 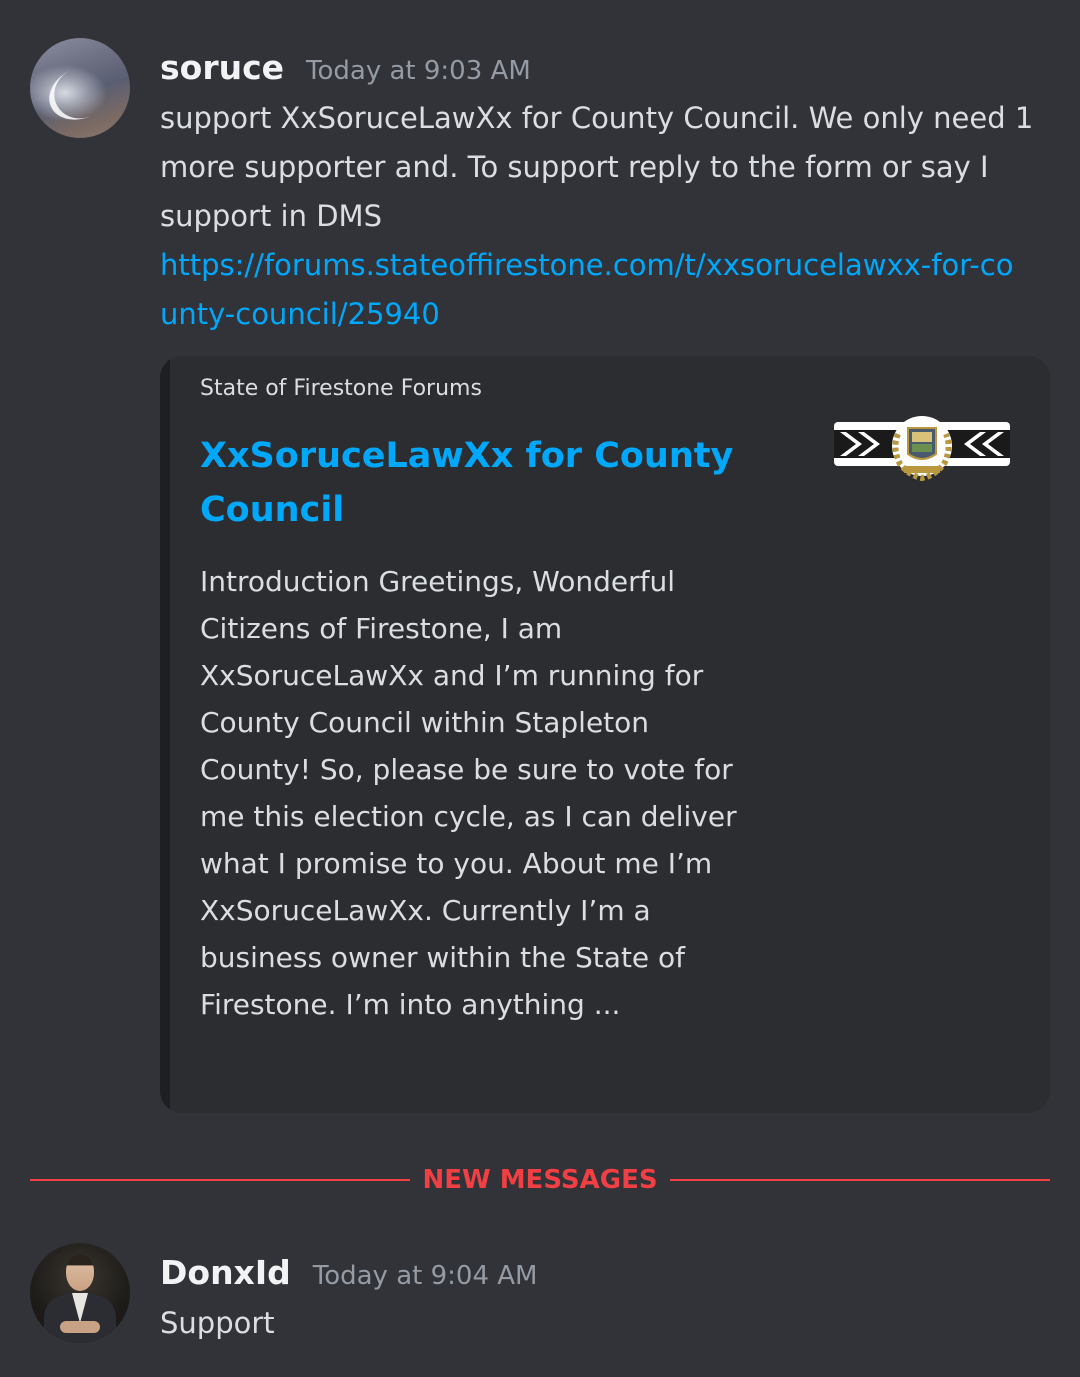 What do you see at coordinates (165, 734) in the screenshot?
I see `embed-accent-bar` at bounding box center [165, 734].